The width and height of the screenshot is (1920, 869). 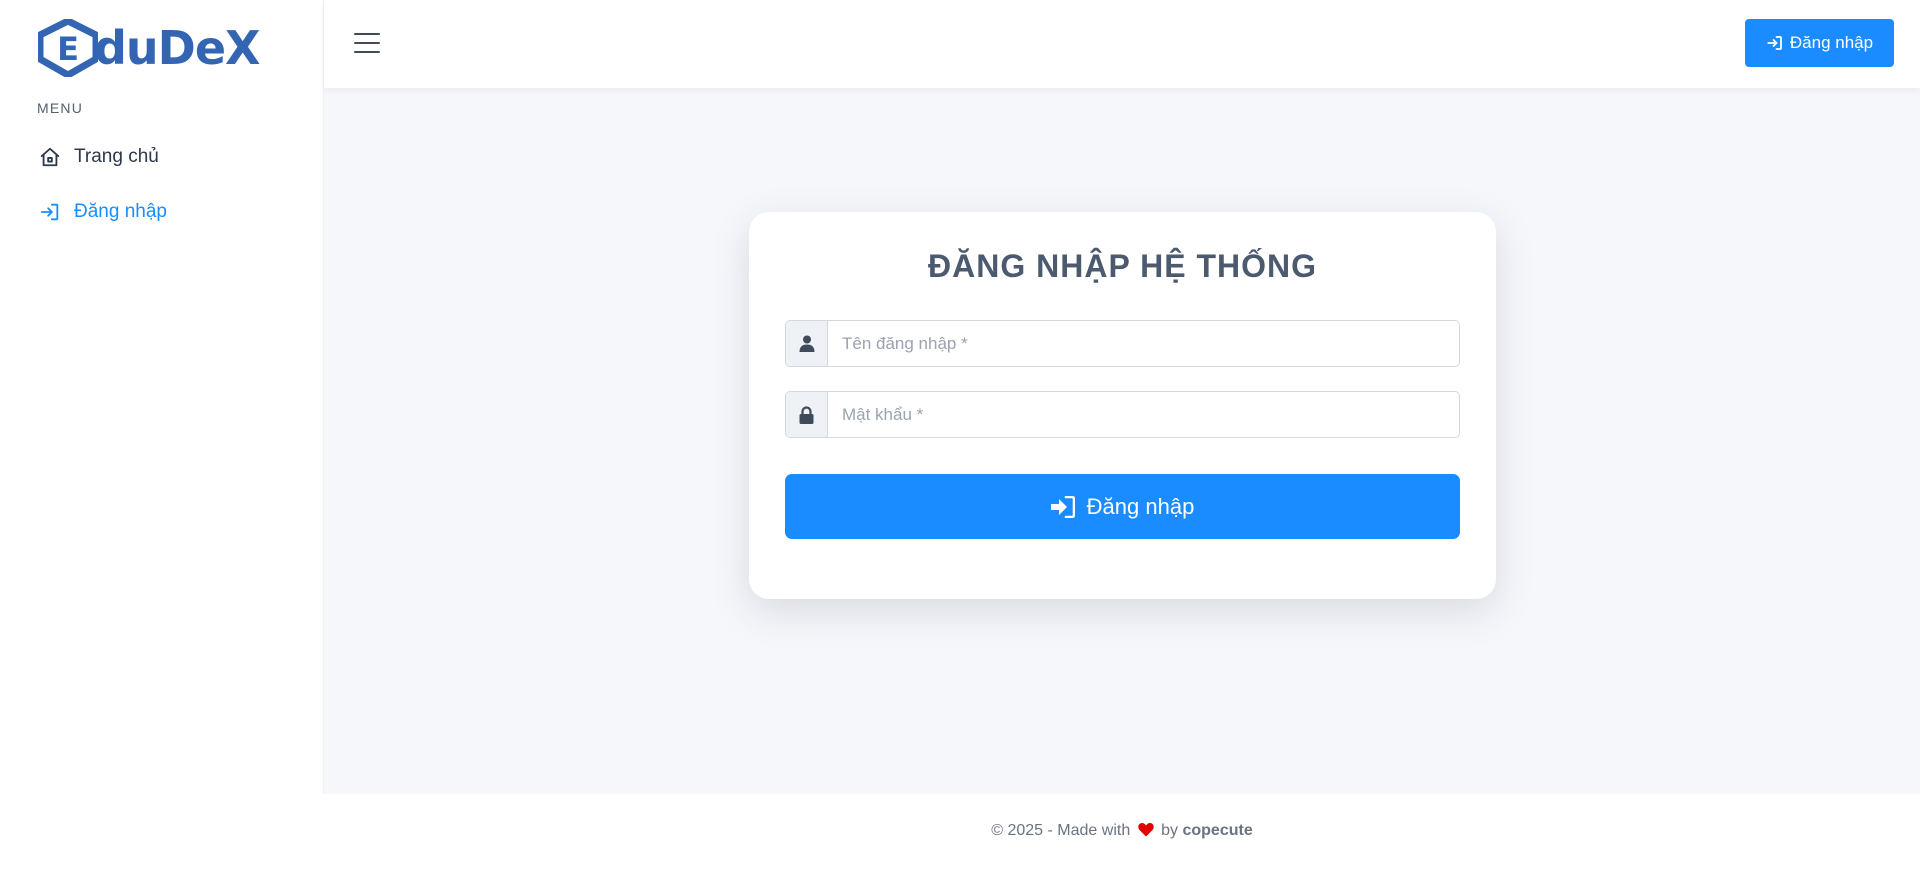 I want to click on user-icon, so click(x=807, y=343).